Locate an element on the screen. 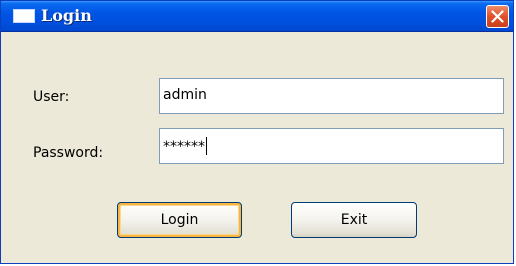  window-icon is located at coordinates (24, 16).